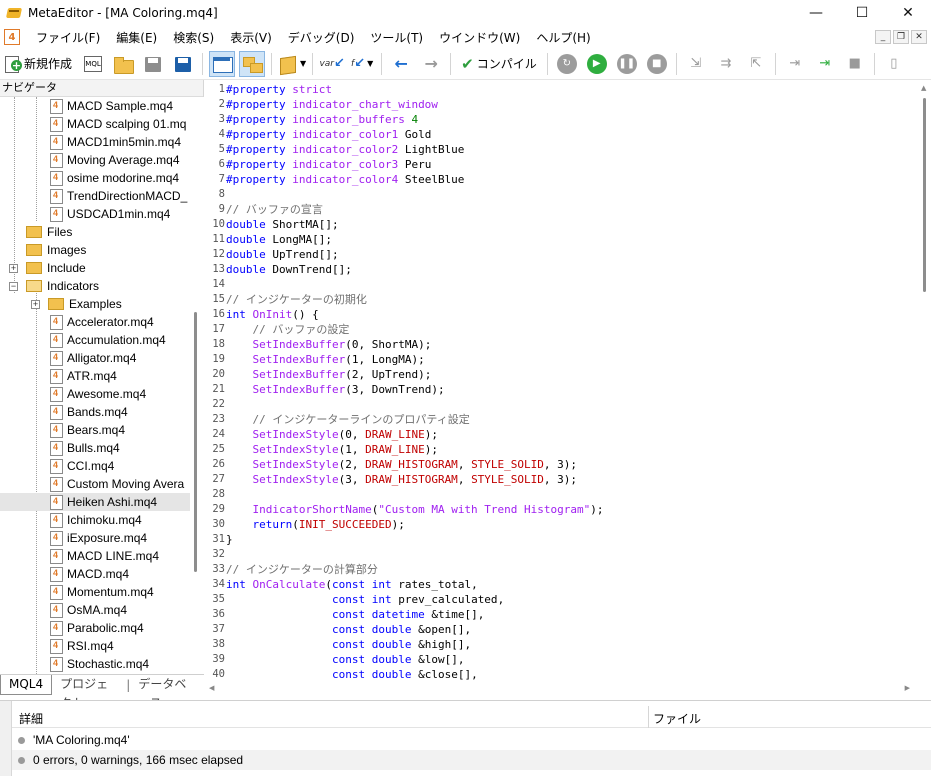 The height and width of the screenshot is (776, 931). I want to click on tab-database: データベース, so click(167, 692).